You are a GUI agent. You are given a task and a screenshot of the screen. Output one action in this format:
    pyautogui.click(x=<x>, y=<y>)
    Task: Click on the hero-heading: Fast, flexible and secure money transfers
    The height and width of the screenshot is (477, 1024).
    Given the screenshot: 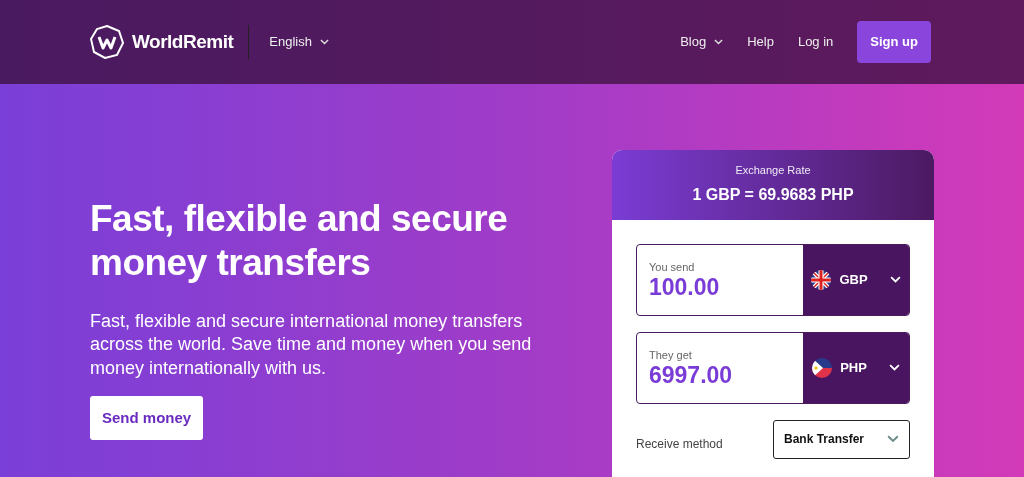 What is the action you would take?
    pyautogui.click(x=299, y=241)
    